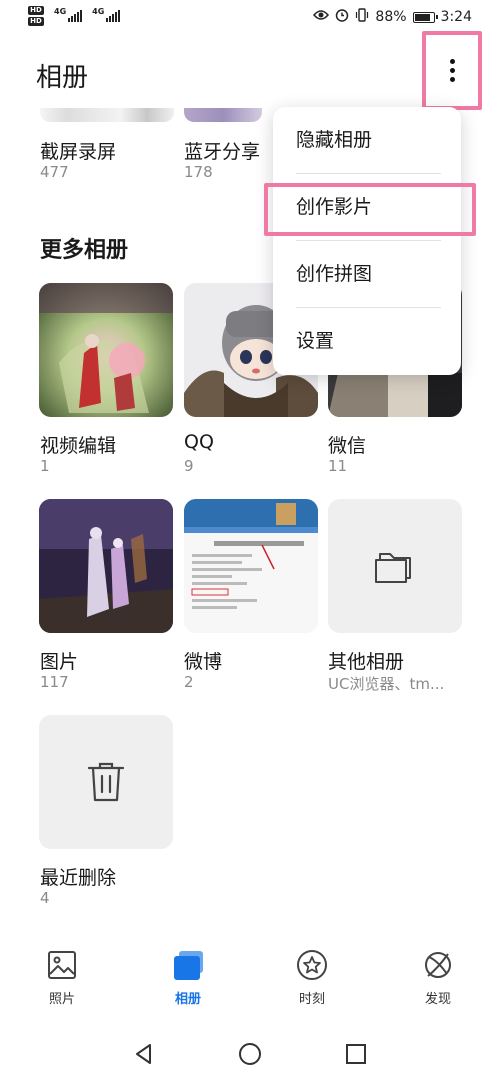 Image resolution: width=500 pixels, height=1084 pixels. I want to click on sim-tags: HD HD, so click(36, 16).